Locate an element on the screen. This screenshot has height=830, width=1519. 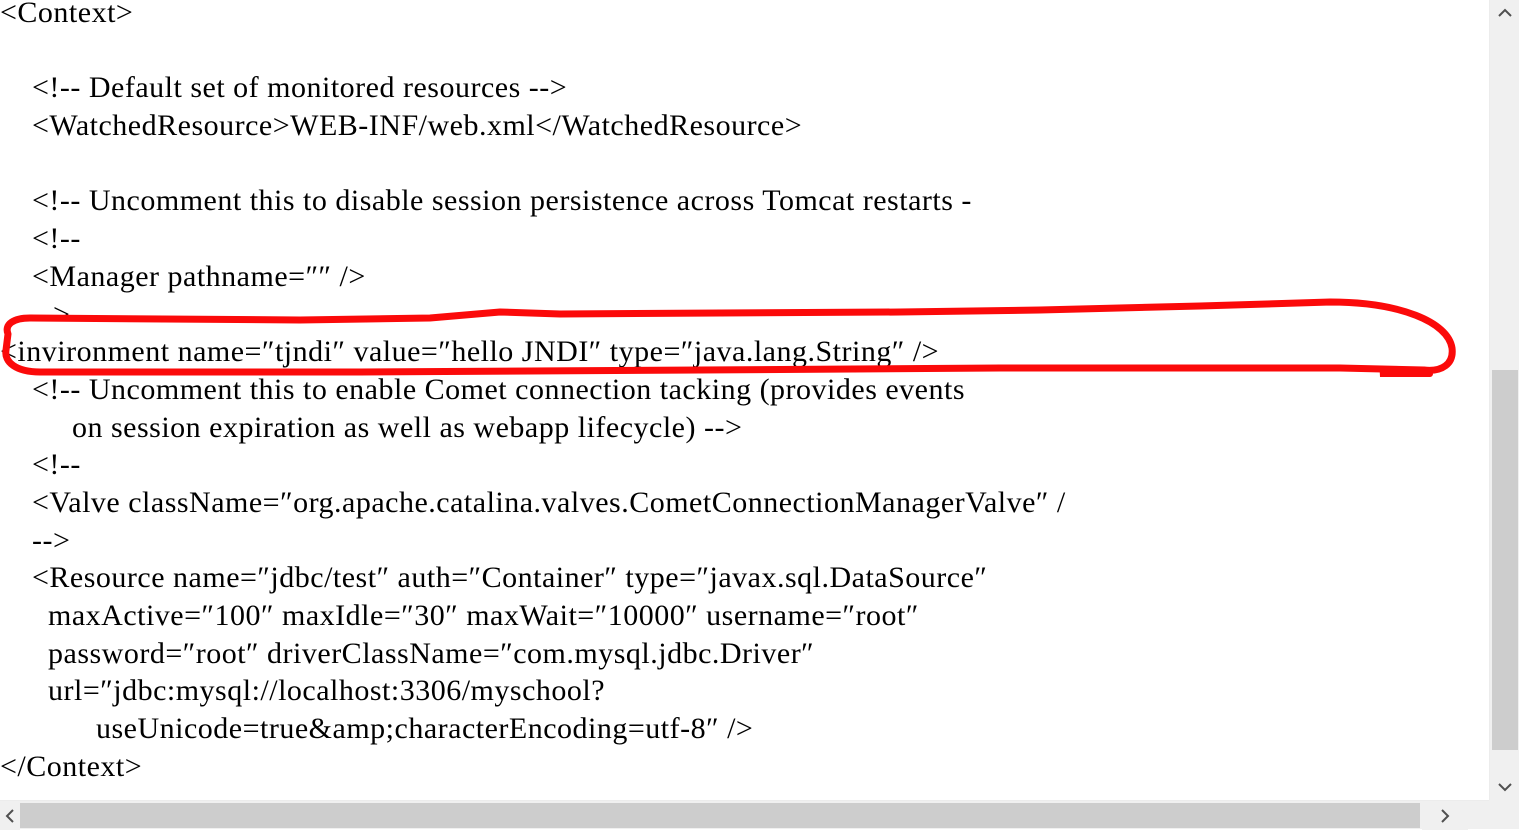
scroll-up-icon is located at coordinates (1504, 13).